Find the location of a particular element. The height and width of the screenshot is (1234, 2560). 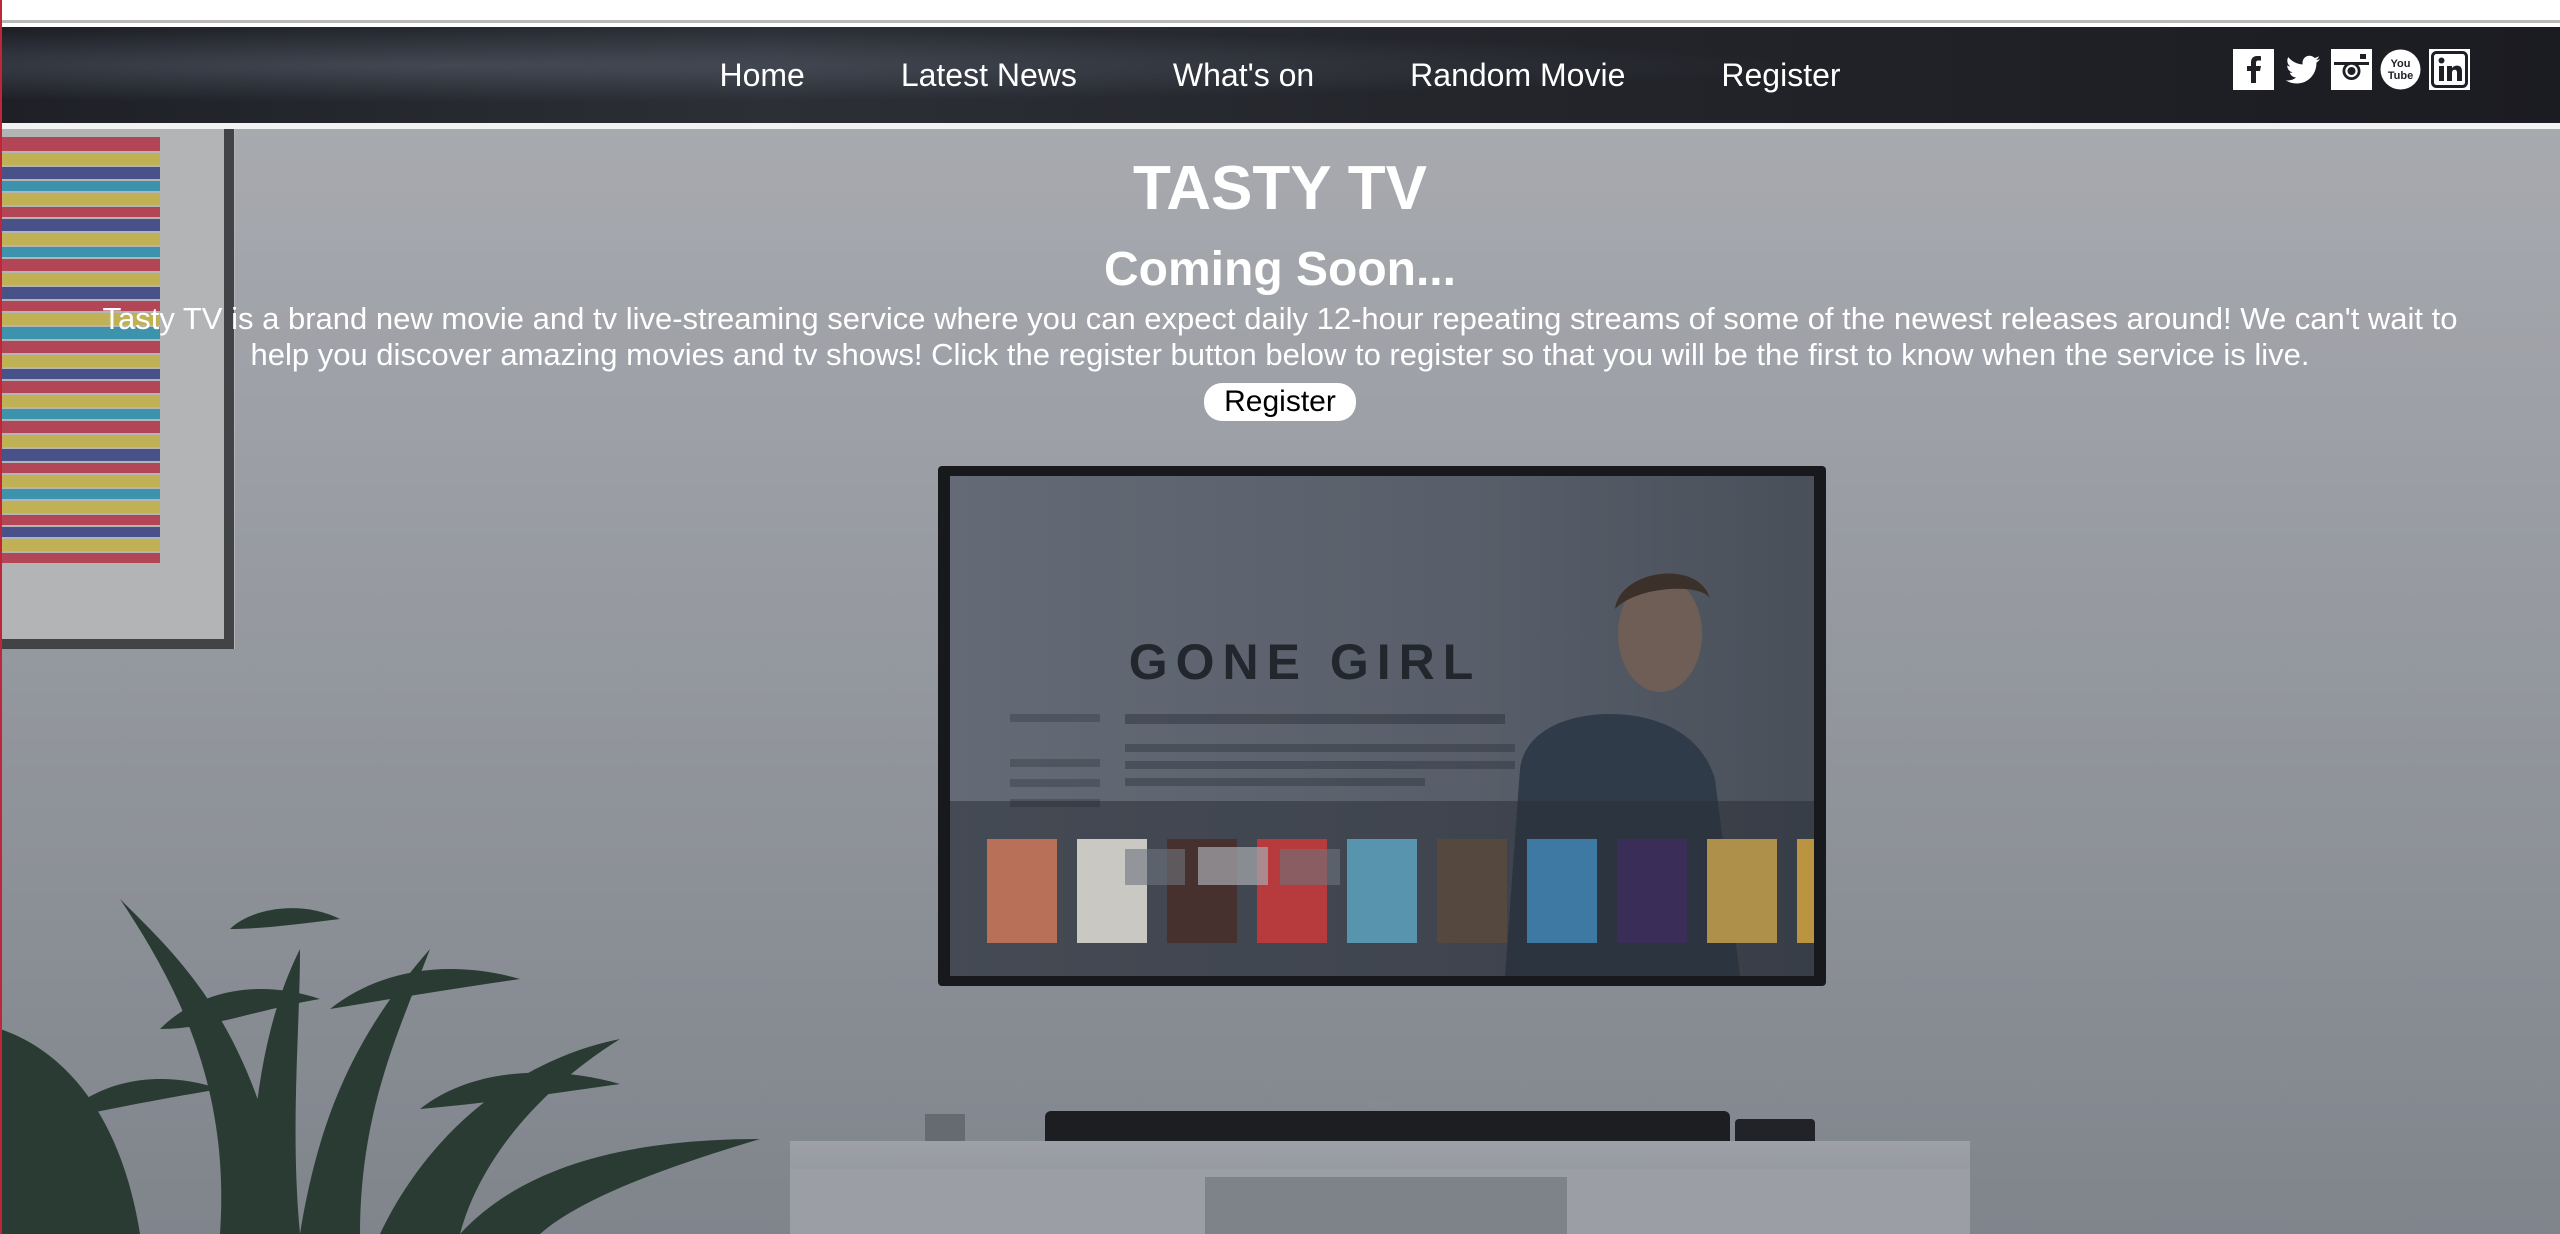

nav-link-home: Home is located at coordinates (761, 75).